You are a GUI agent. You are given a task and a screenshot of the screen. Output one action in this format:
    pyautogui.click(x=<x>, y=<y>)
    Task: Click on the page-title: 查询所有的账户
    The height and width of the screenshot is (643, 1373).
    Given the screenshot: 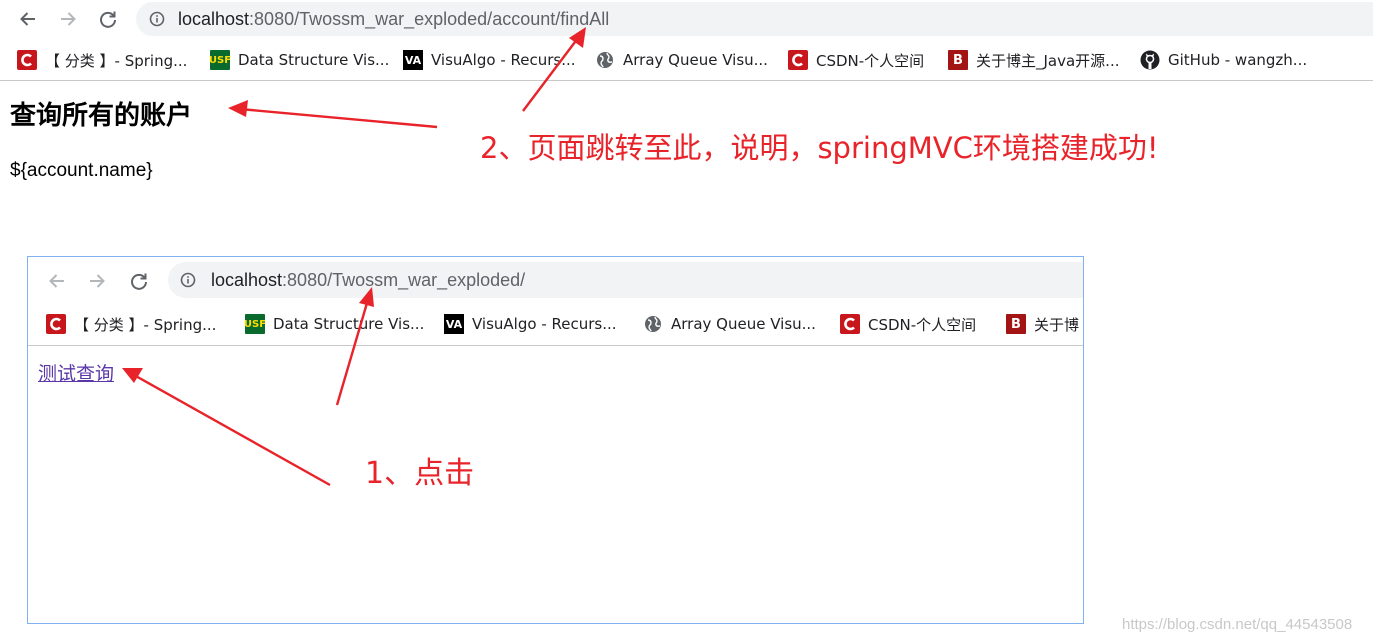 What is the action you would take?
    pyautogui.click(x=101, y=116)
    